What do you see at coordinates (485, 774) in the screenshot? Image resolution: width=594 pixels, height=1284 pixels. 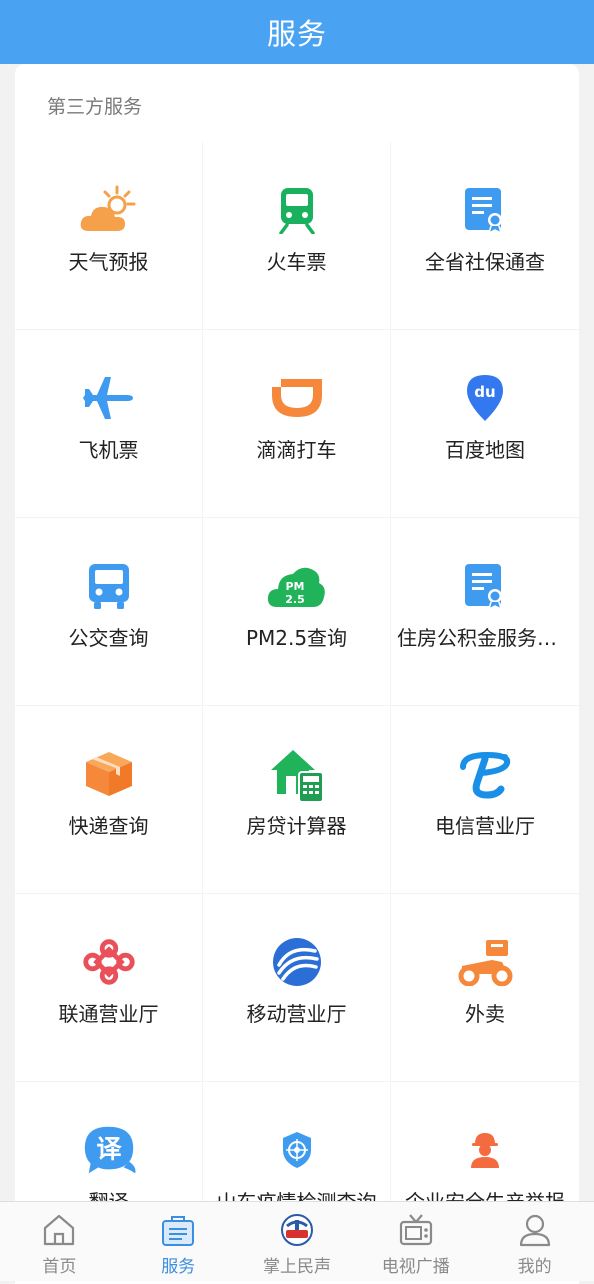 I see `telecom-icon` at bounding box center [485, 774].